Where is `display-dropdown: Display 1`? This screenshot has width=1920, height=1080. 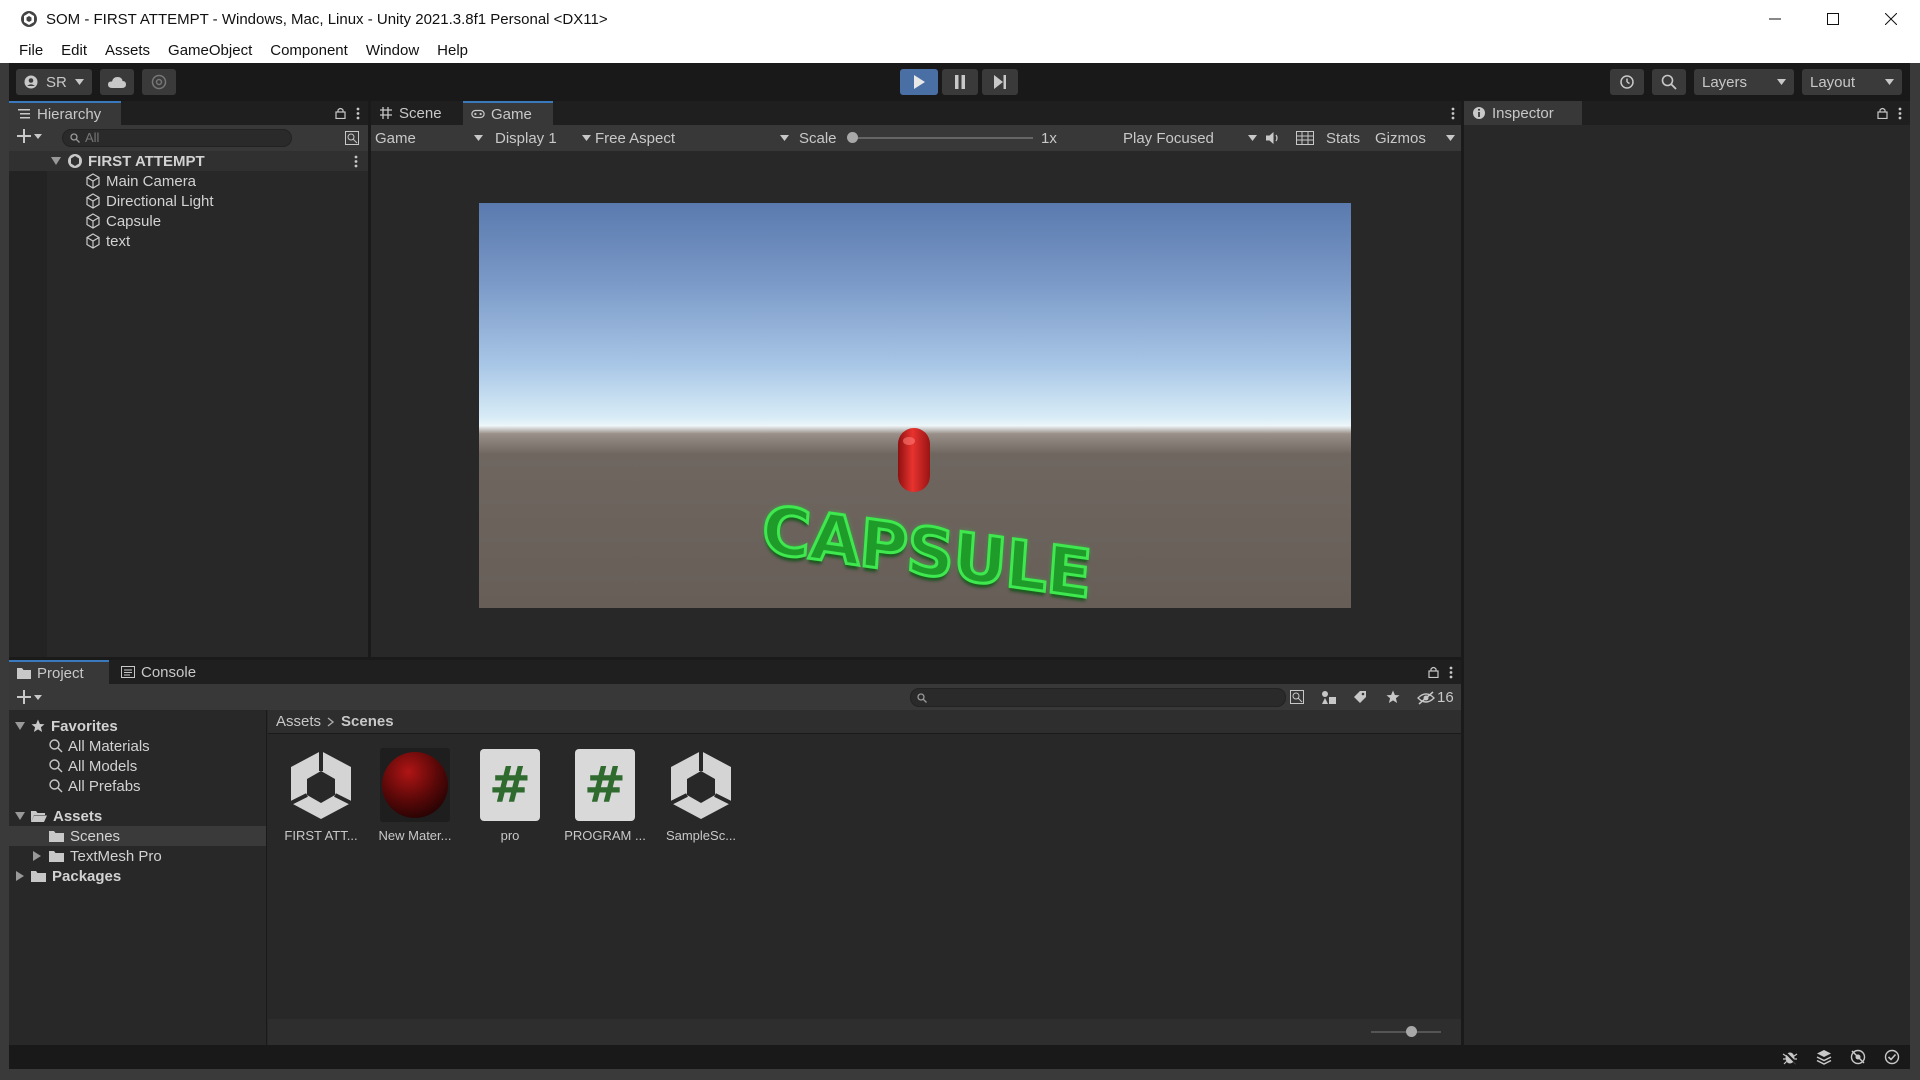 display-dropdown: Display 1 is located at coordinates (543, 138).